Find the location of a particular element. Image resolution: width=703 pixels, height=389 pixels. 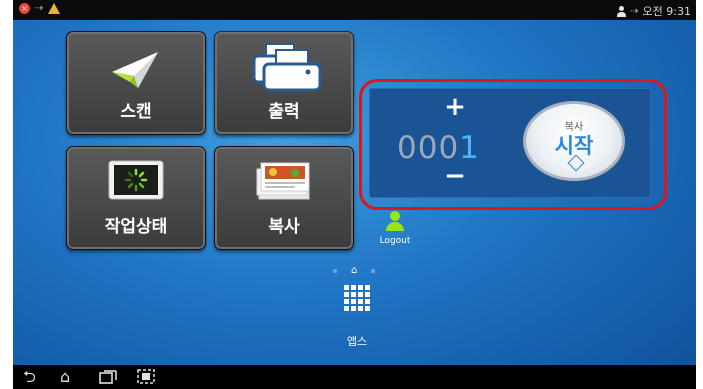

print-tile: 출력 is located at coordinates (284, 83).